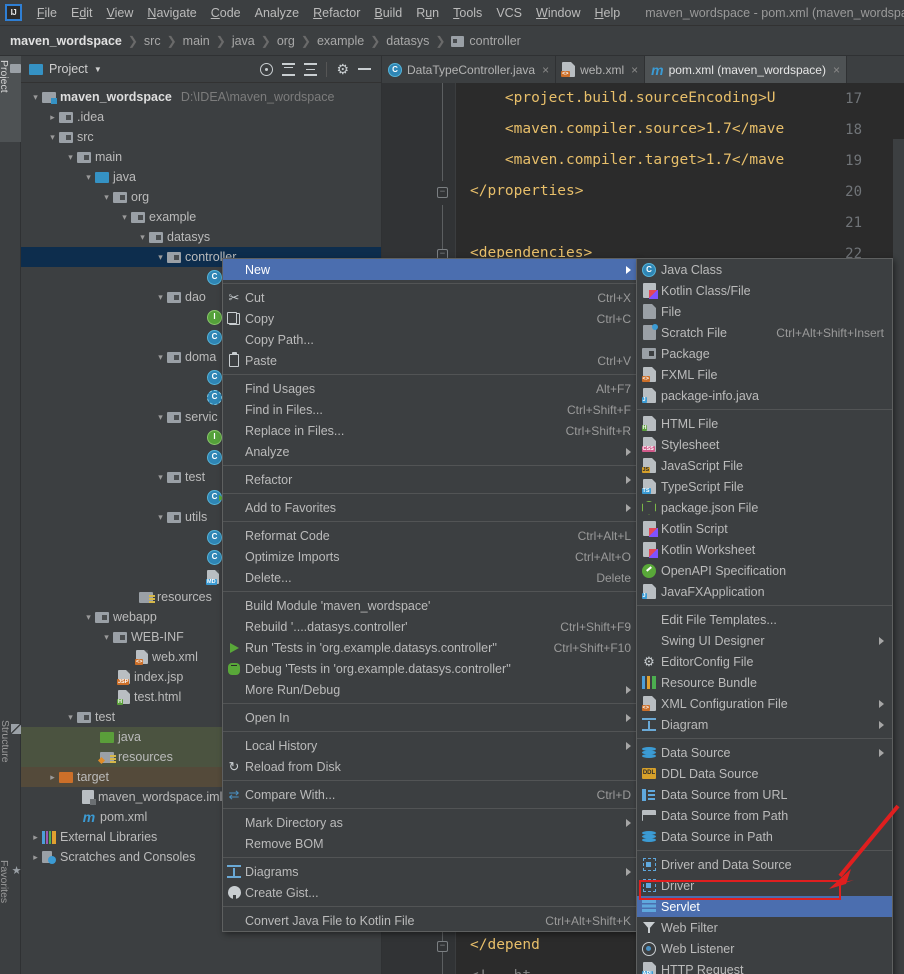  What do you see at coordinates (407, 41) in the screenshot?
I see `breadcrumb-item-datasys: datasys` at bounding box center [407, 41].